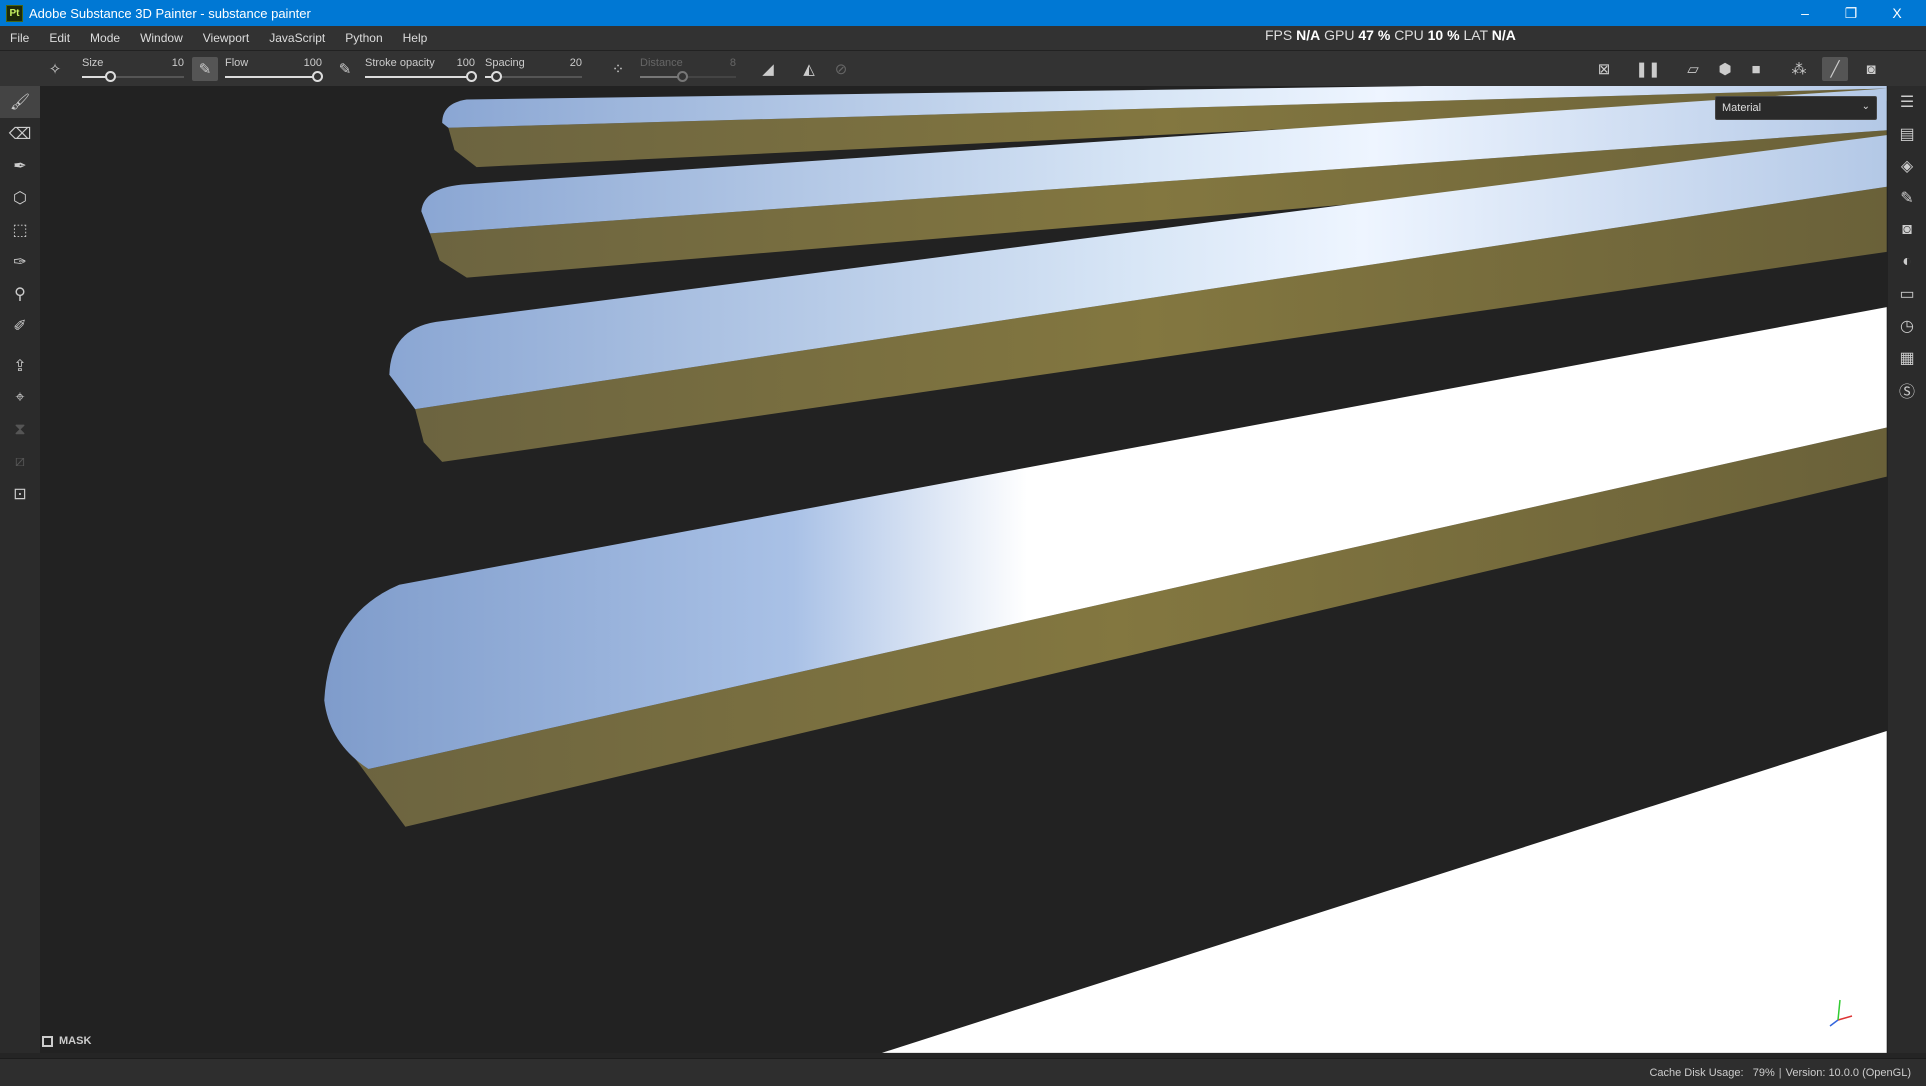 The width and height of the screenshot is (1926, 1086). I want to click on channel-dropdown: Material ⌄, so click(1796, 108).